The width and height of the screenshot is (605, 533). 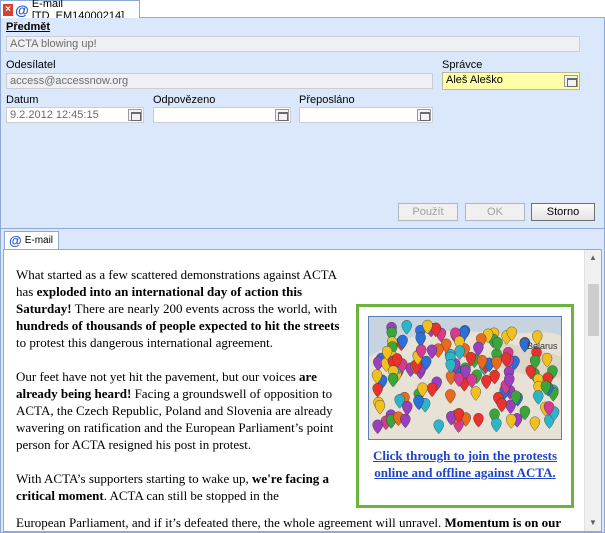 What do you see at coordinates (222, 115) in the screenshot?
I see `replied-field` at bounding box center [222, 115].